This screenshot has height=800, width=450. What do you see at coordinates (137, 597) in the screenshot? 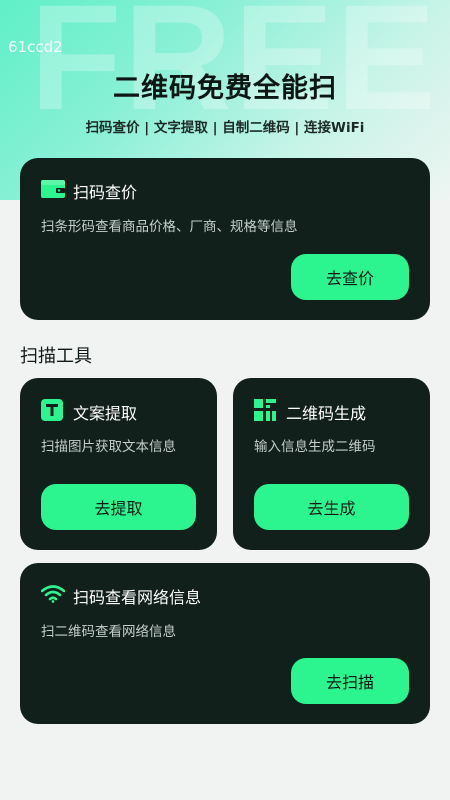
I see `wifi-title: 扫码查看网络信息` at bounding box center [137, 597].